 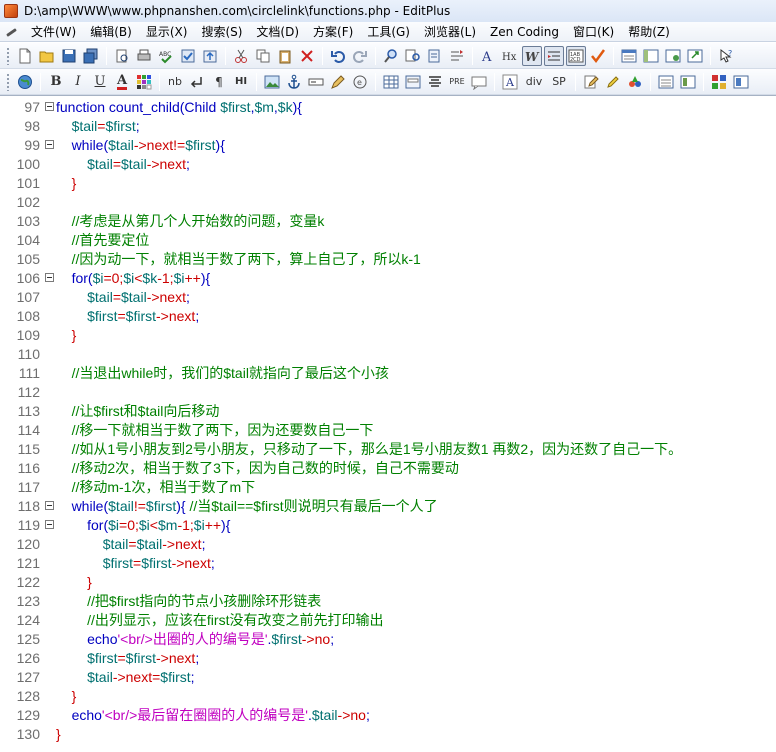 I want to click on code-line: 113 //让$first和$tail向后移动, so click(x=388, y=410).